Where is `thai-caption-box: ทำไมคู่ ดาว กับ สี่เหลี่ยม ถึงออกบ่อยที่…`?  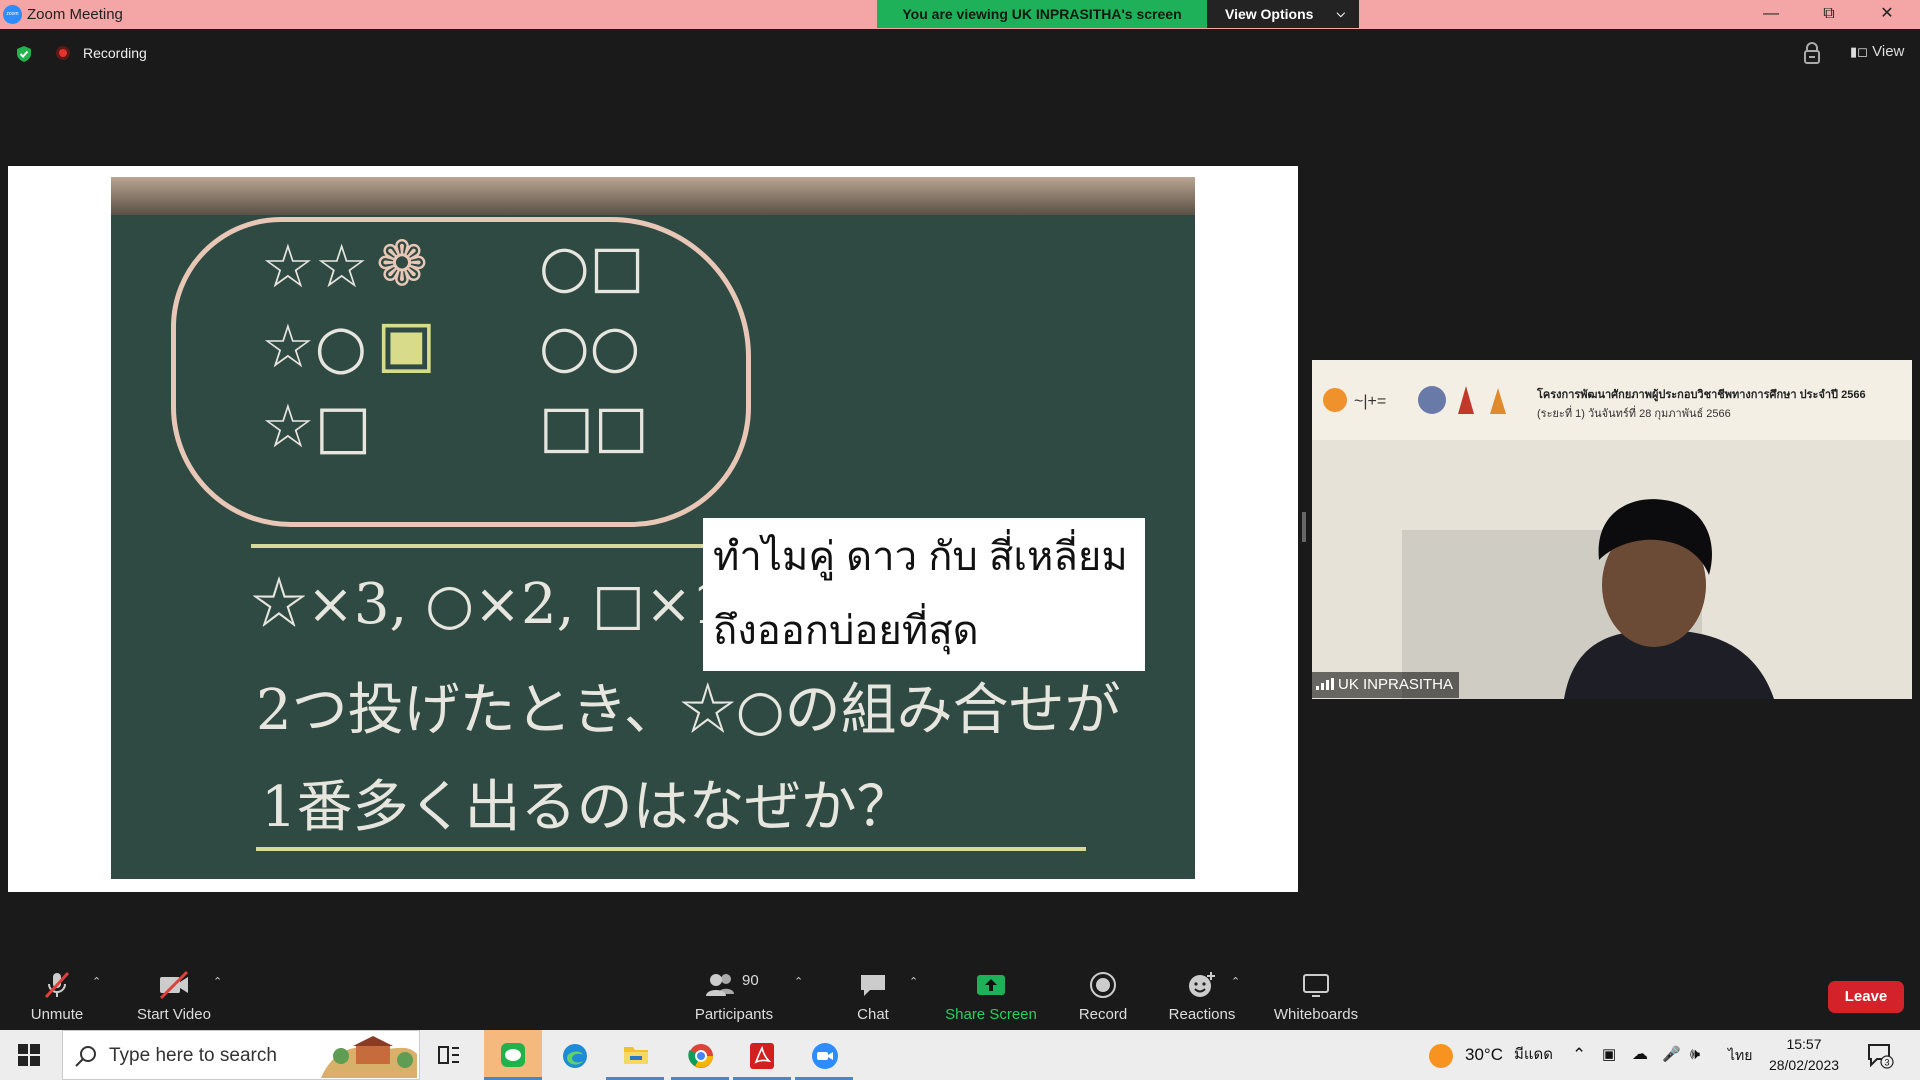 thai-caption-box: ทำไมคู่ ดาว กับ สี่เหลี่ยม ถึงออกบ่อยที่… is located at coordinates (924, 594).